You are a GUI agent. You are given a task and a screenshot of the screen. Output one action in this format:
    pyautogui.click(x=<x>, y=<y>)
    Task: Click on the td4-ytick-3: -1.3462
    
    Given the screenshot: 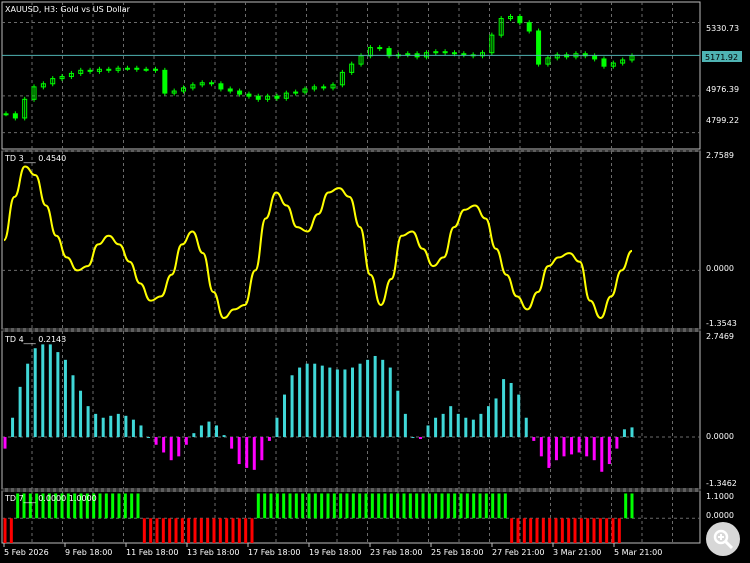 What is the action you would take?
    pyautogui.click(x=721, y=483)
    